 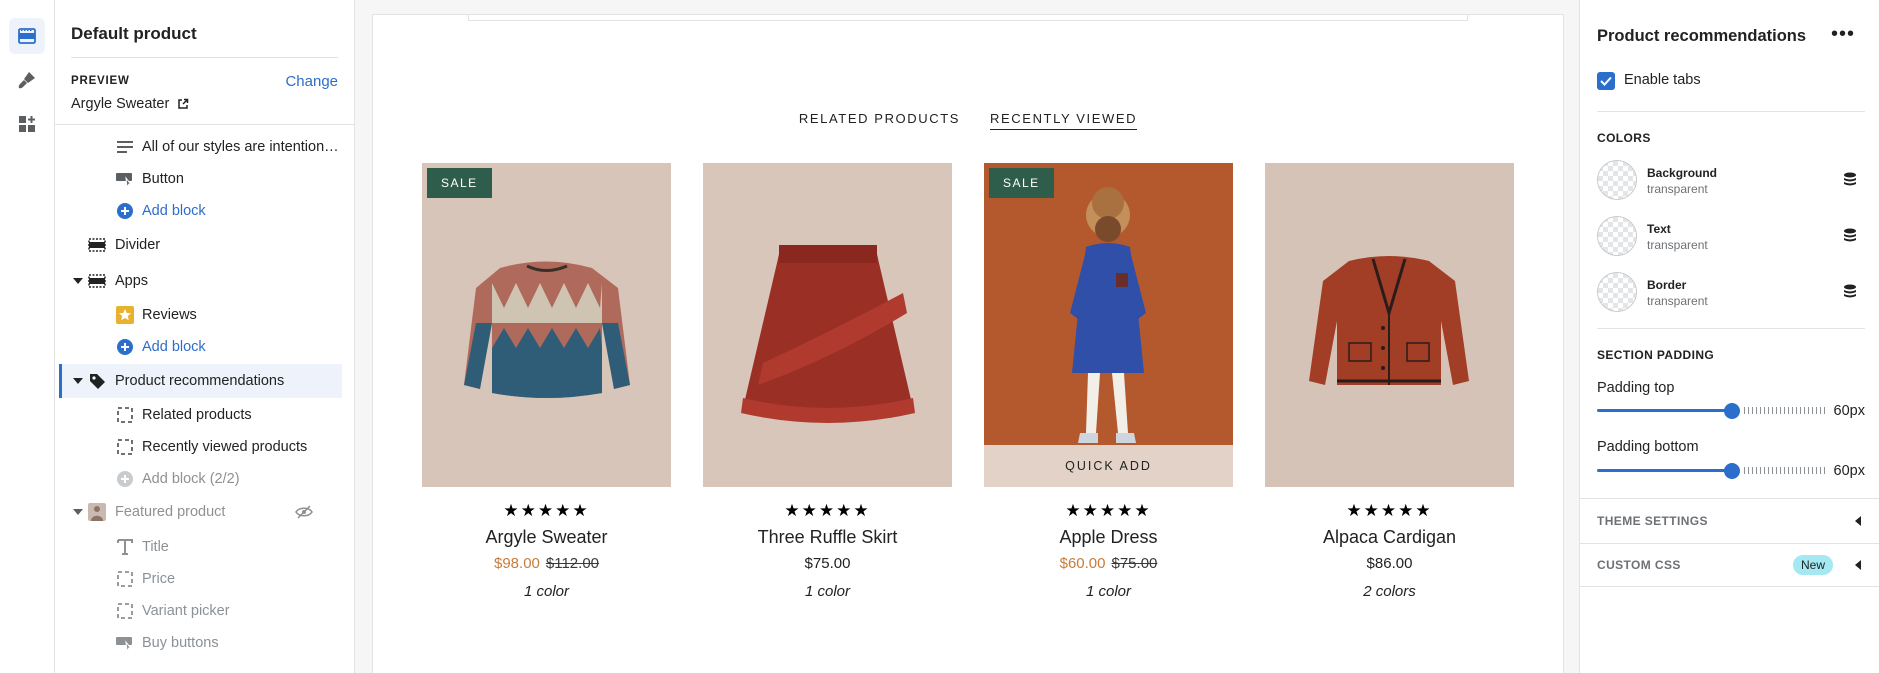 What do you see at coordinates (1108, 325) in the screenshot?
I see `product-image: SALE QUICK ADD` at bounding box center [1108, 325].